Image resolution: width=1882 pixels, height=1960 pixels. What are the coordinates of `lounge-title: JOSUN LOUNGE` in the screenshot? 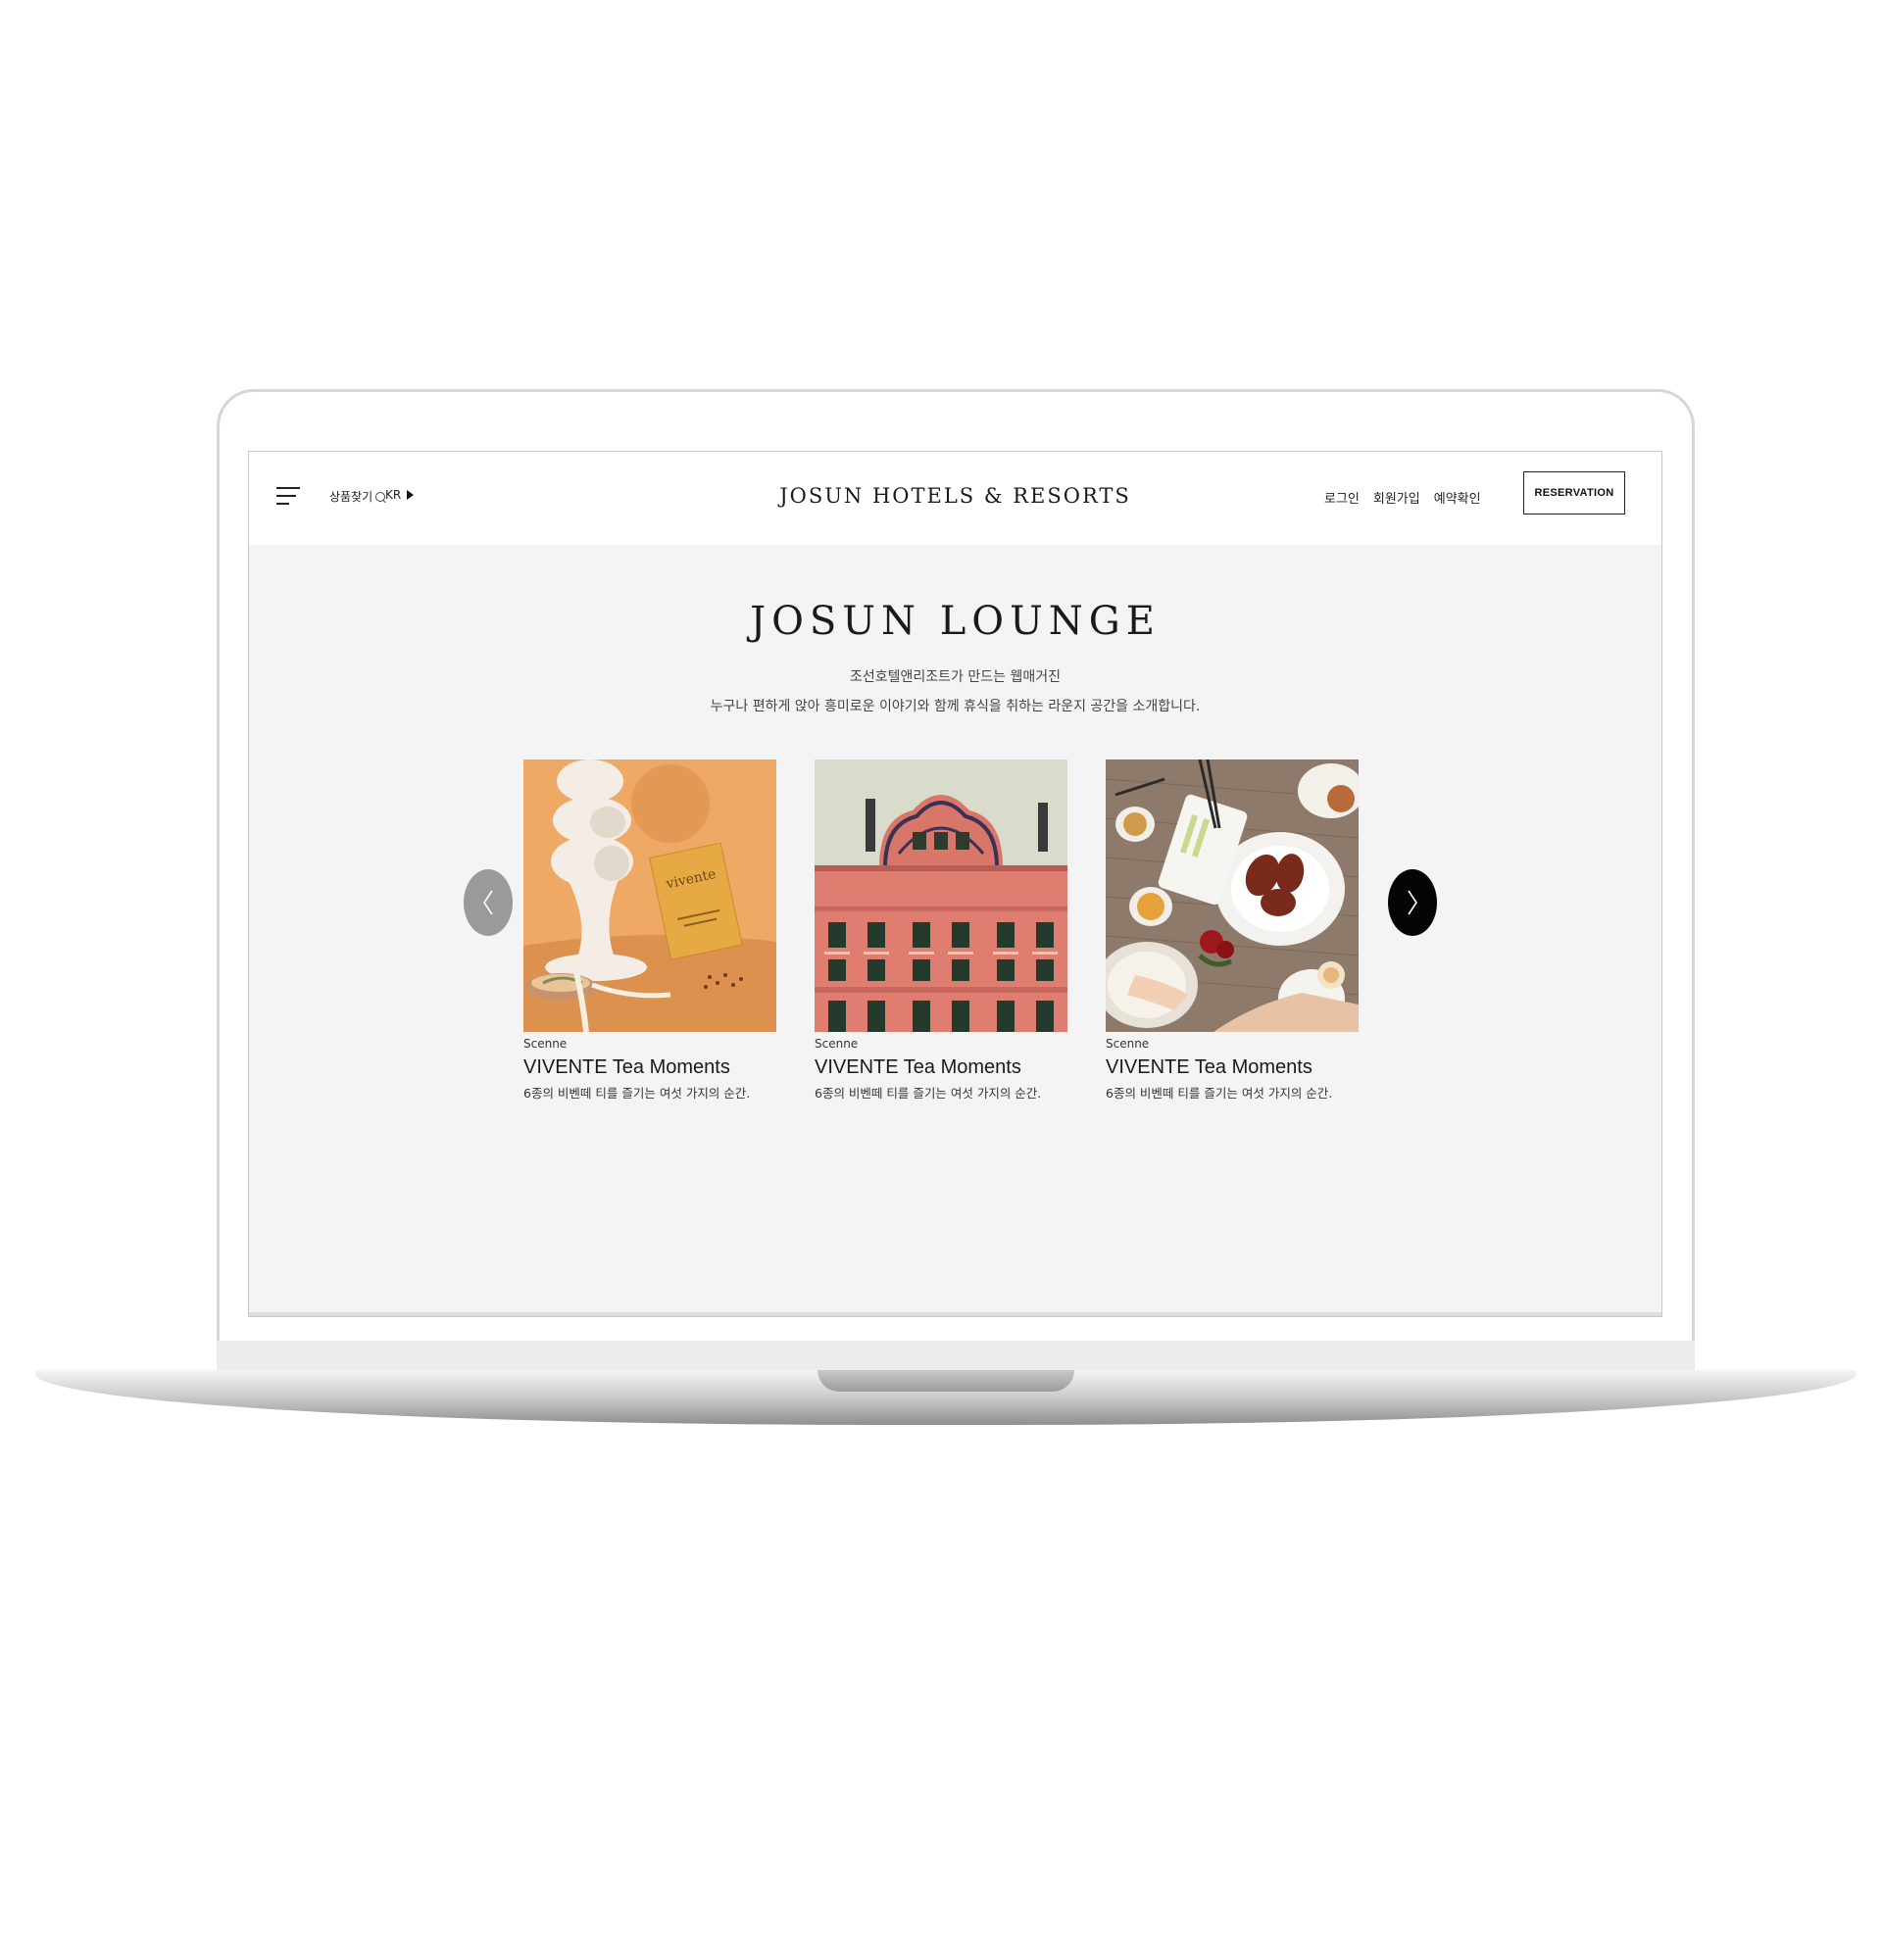 It's located at (956, 621).